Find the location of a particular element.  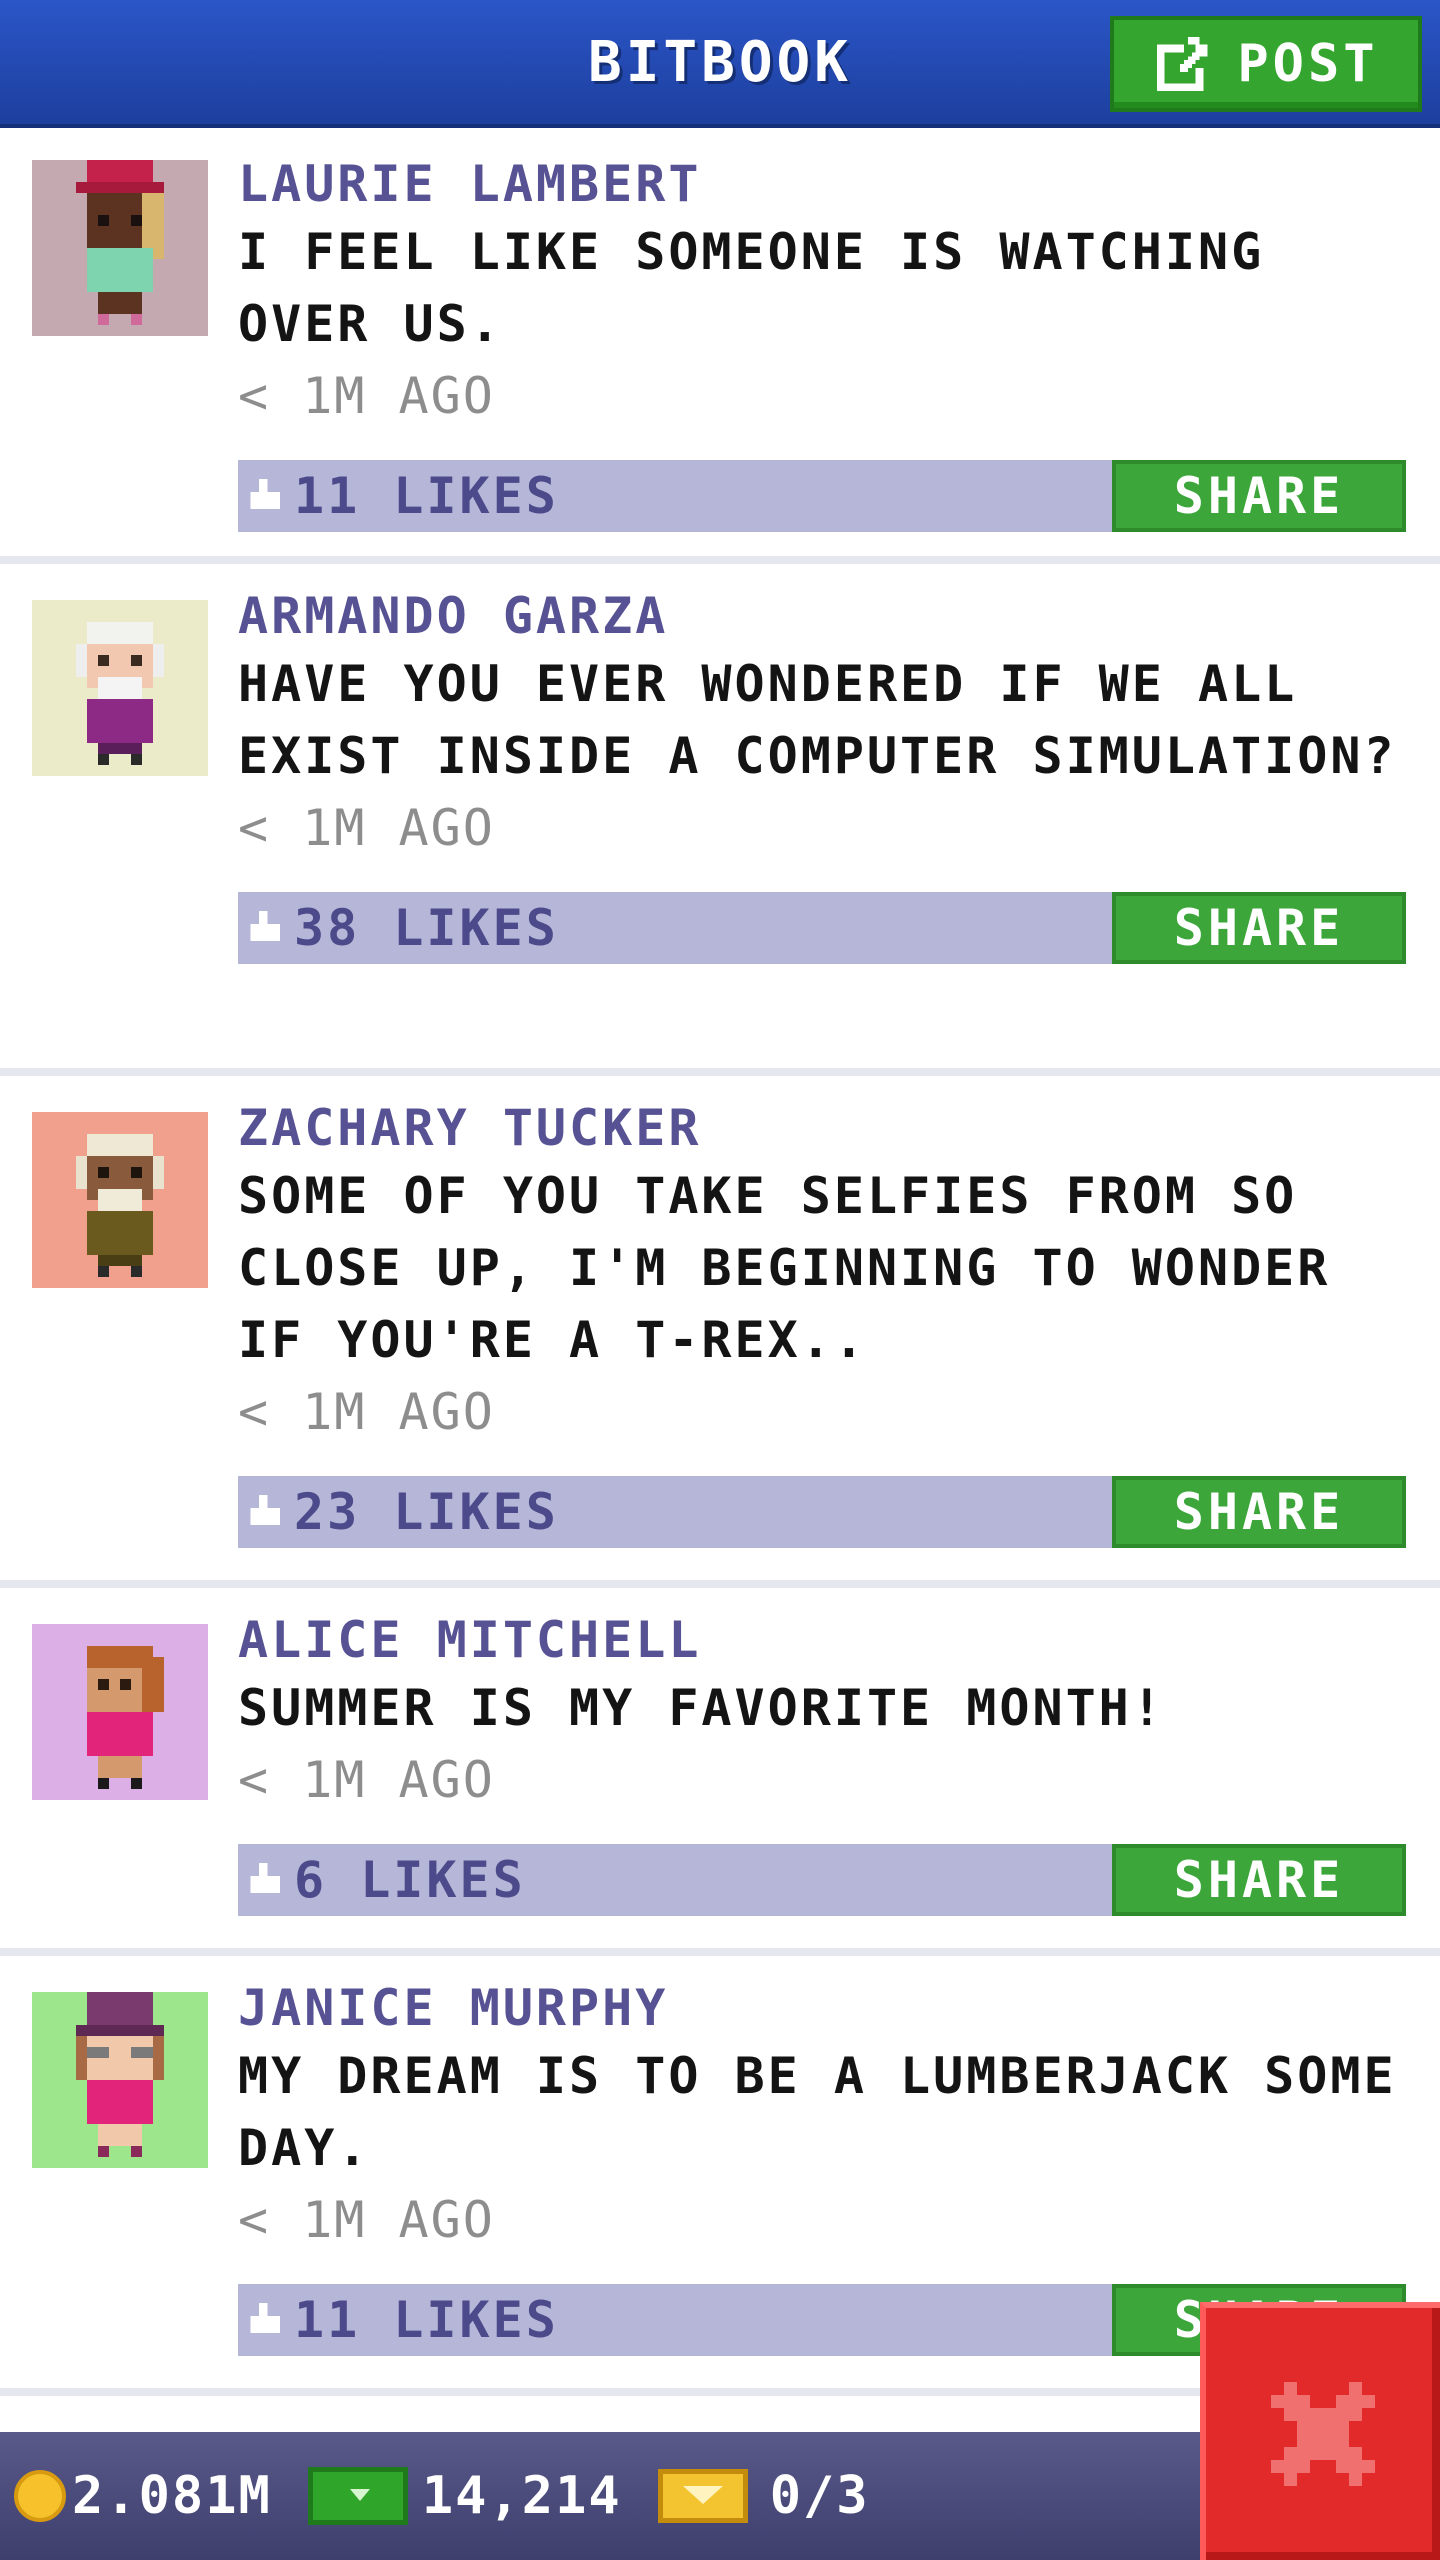

post-message: MY DREAM IS TO BE A LUMBERJACK SOME DAY. is located at coordinates (817, 2112).